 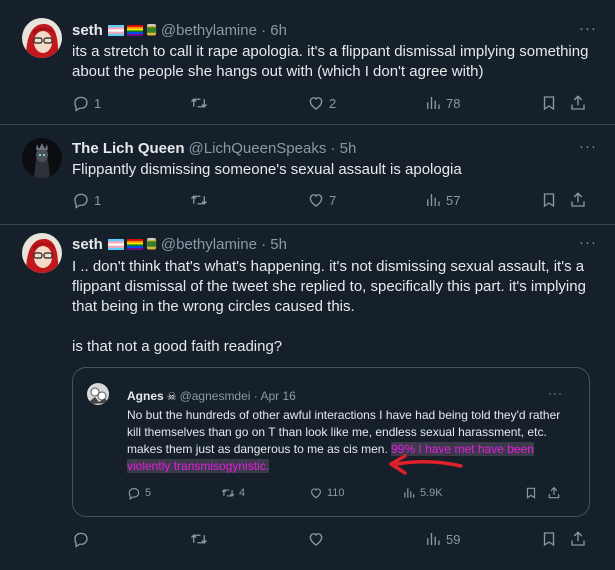 I want to click on like-count: 7, so click(x=333, y=200).